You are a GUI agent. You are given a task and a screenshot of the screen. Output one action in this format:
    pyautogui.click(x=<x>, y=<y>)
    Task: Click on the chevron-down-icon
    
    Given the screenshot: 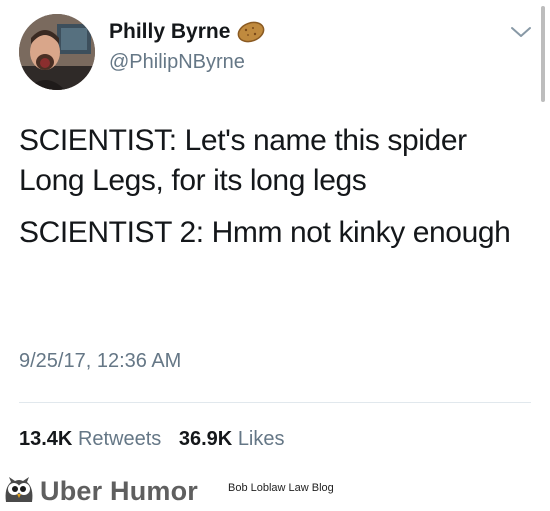 What is the action you would take?
    pyautogui.click(x=521, y=32)
    